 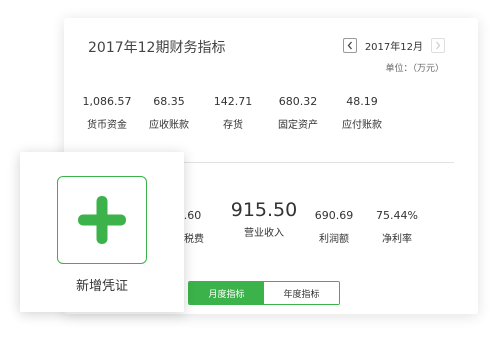 I want to click on month-navigator: 2017年12月, so click(x=393, y=45).